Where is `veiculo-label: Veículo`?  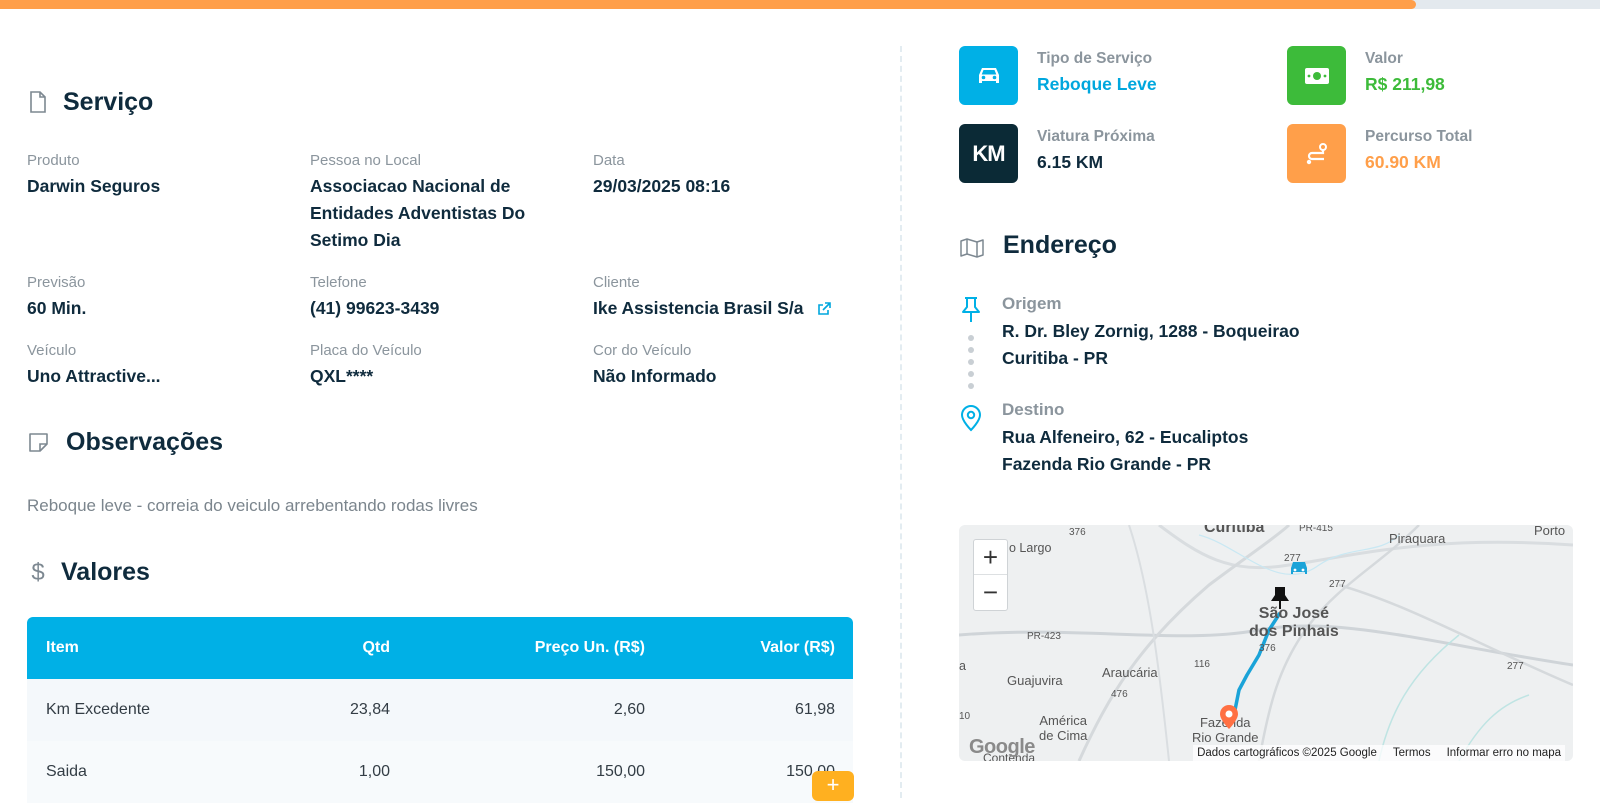 veiculo-label: Veículo is located at coordinates (52, 350).